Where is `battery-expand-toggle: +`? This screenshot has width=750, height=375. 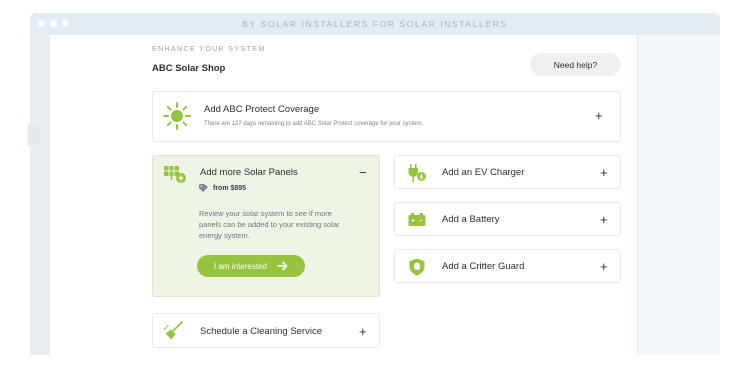
battery-expand-toggle: + is located at coordinates (604, 219).